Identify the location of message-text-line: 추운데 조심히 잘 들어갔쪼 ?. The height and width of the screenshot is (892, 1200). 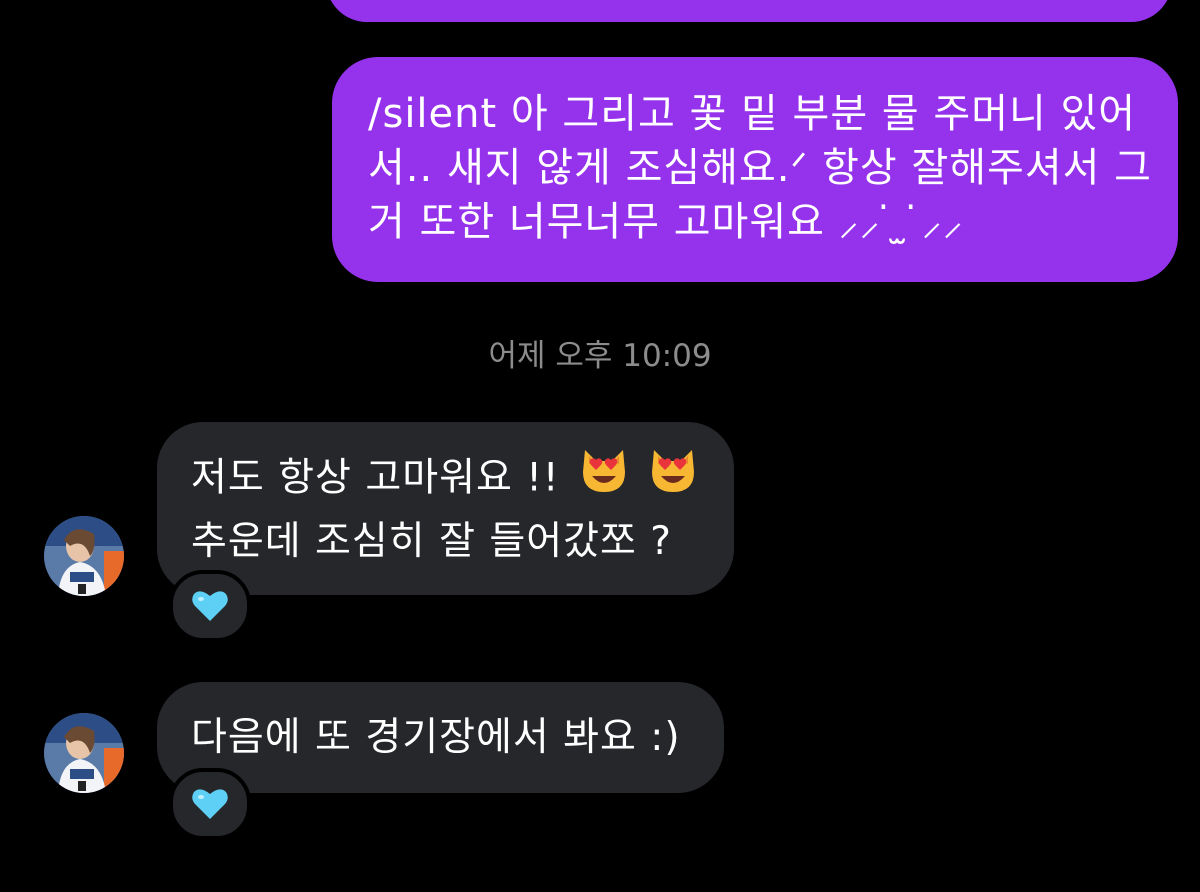
(431, 541).